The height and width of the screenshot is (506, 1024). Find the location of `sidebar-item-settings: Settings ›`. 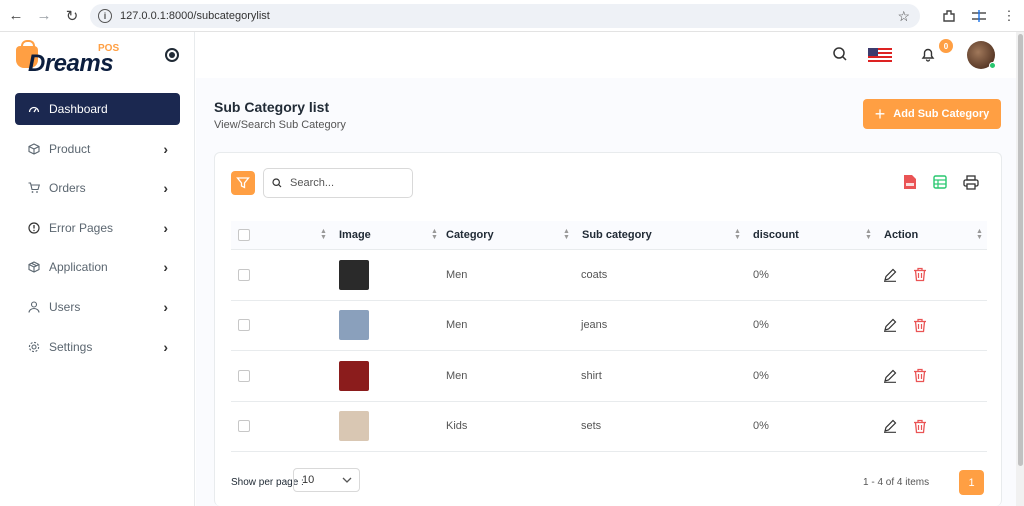

sidebar-item-settings: Settings › is located at coordinates (97, 347).